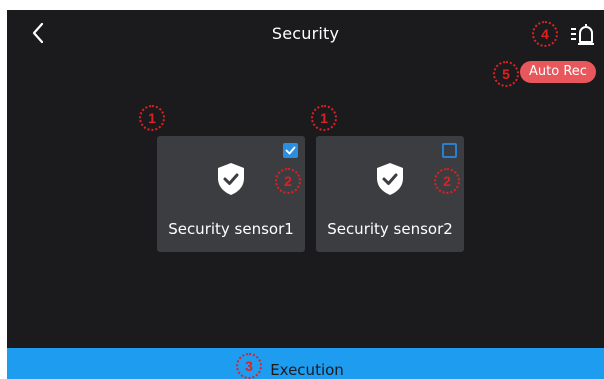  Describe the element at coordinates (558, 72) in the screenshot. I see `auto-rec-button: Auto Rec` at that location.